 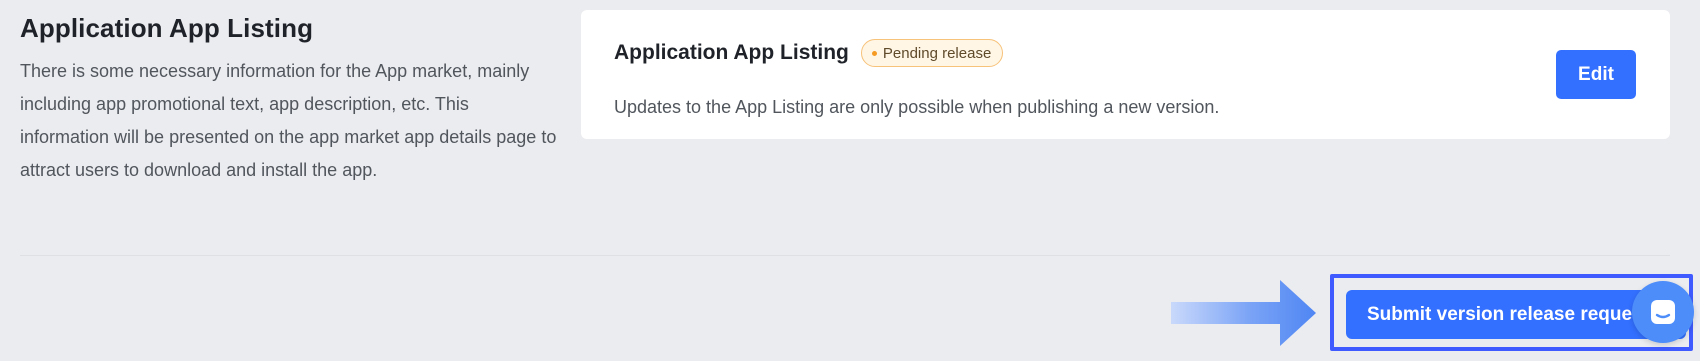 What do you see at coordinates (167, 28) in the screenshot?
I see `section-title: Application App Listing` at bounding box center [167, 28].